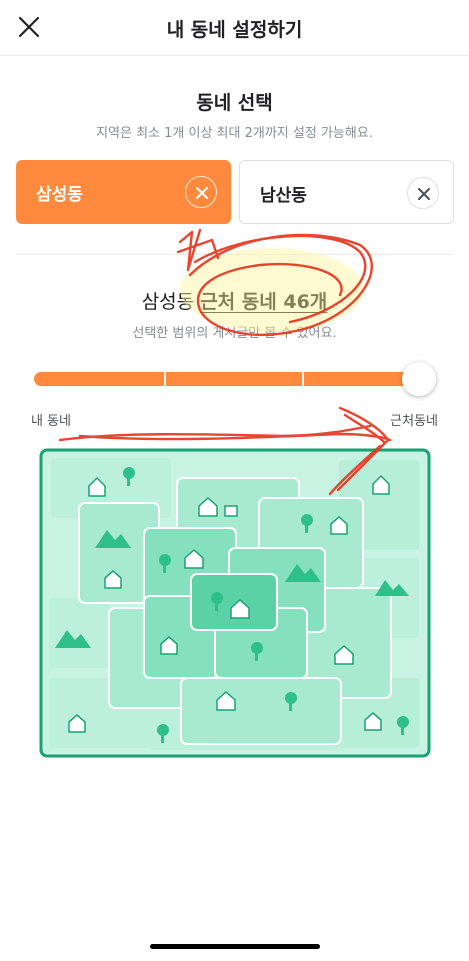 The width and height of the screenshot is (469, 961). I want to click on section-title: 동네 선택, so click(234, 103).